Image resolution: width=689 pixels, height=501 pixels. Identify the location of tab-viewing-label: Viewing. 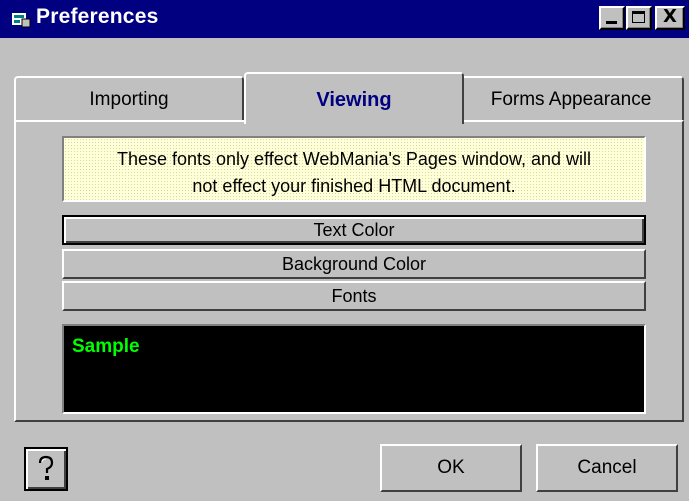
(354, 100).